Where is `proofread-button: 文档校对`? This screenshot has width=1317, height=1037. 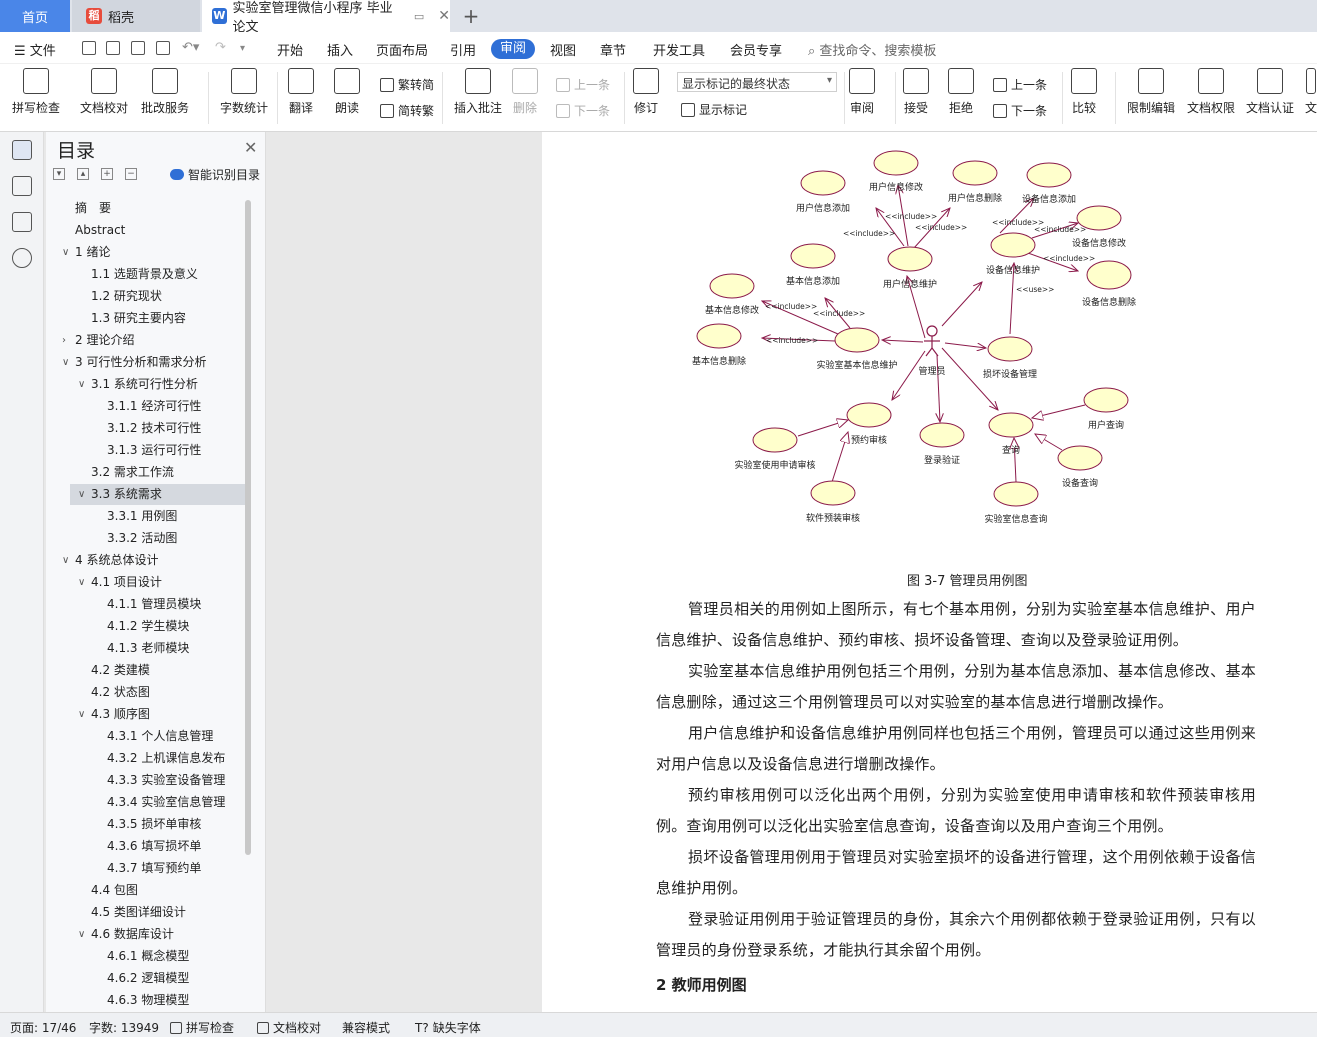
proofread-button: 文档校对 is located at coordinates (104, 92).